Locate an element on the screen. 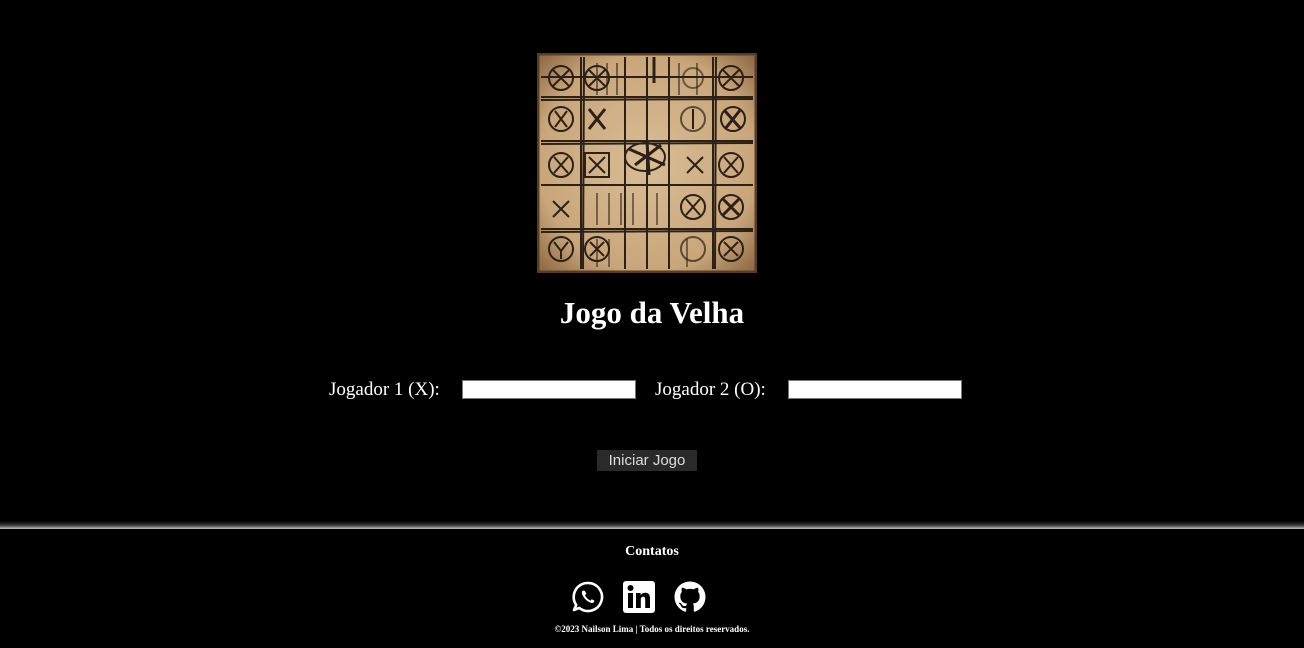  contacts-title: Contatos is located at coordinates (652, 551).